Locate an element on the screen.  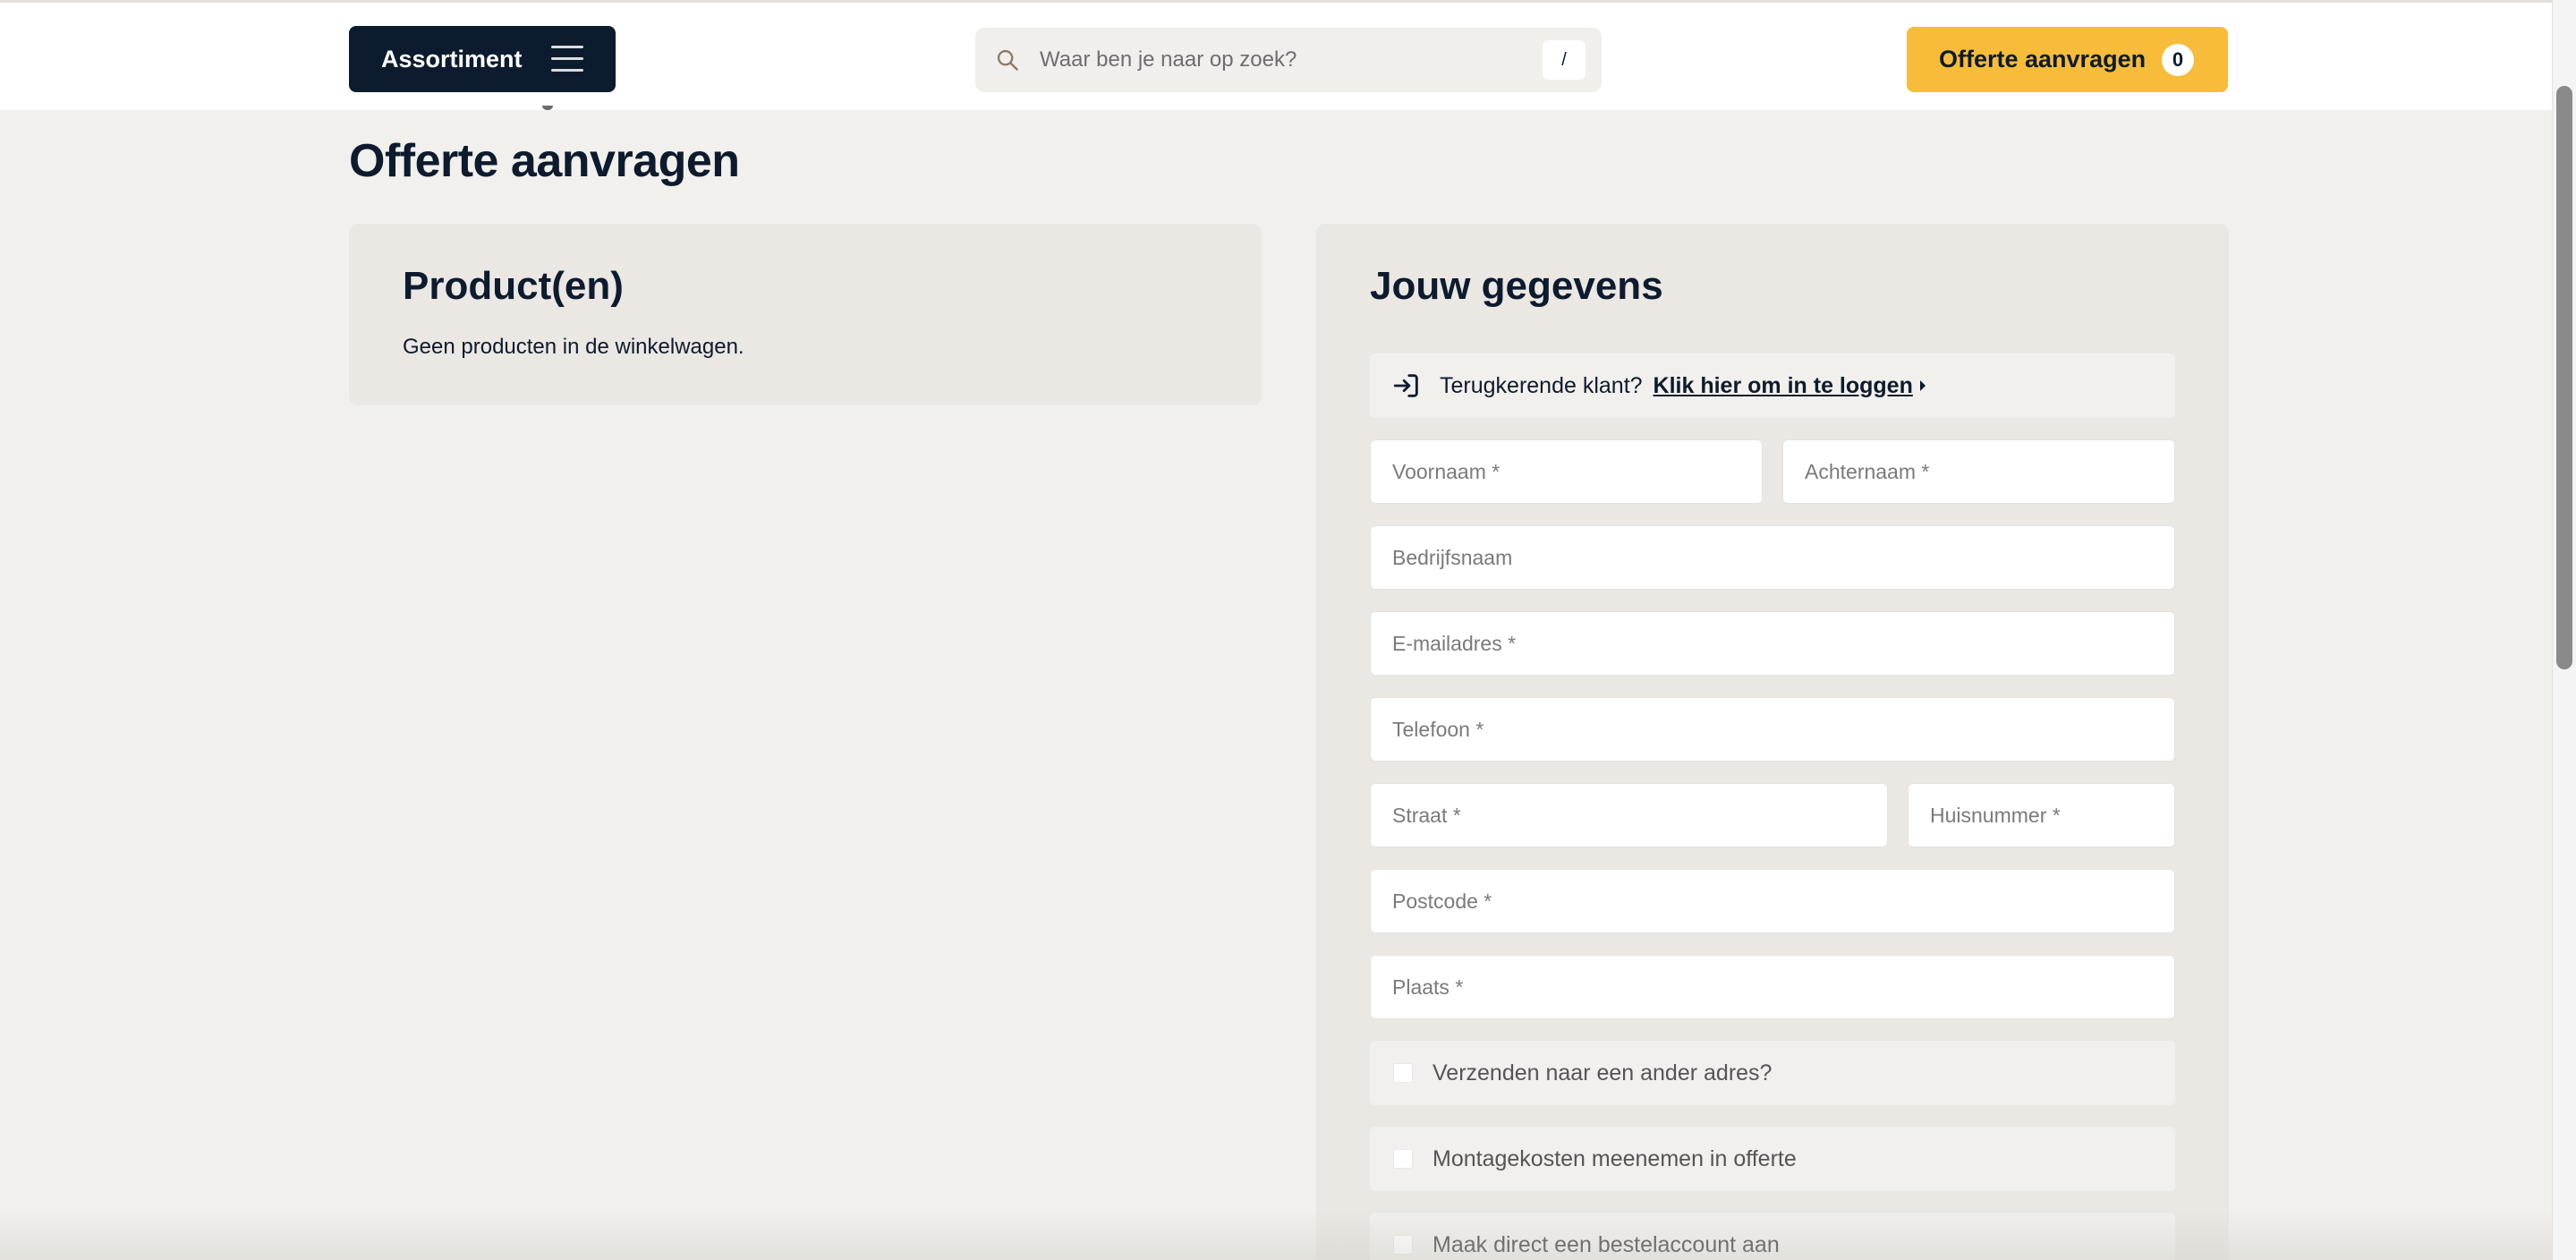
postcode-input is located at coordinates (1772, 901).